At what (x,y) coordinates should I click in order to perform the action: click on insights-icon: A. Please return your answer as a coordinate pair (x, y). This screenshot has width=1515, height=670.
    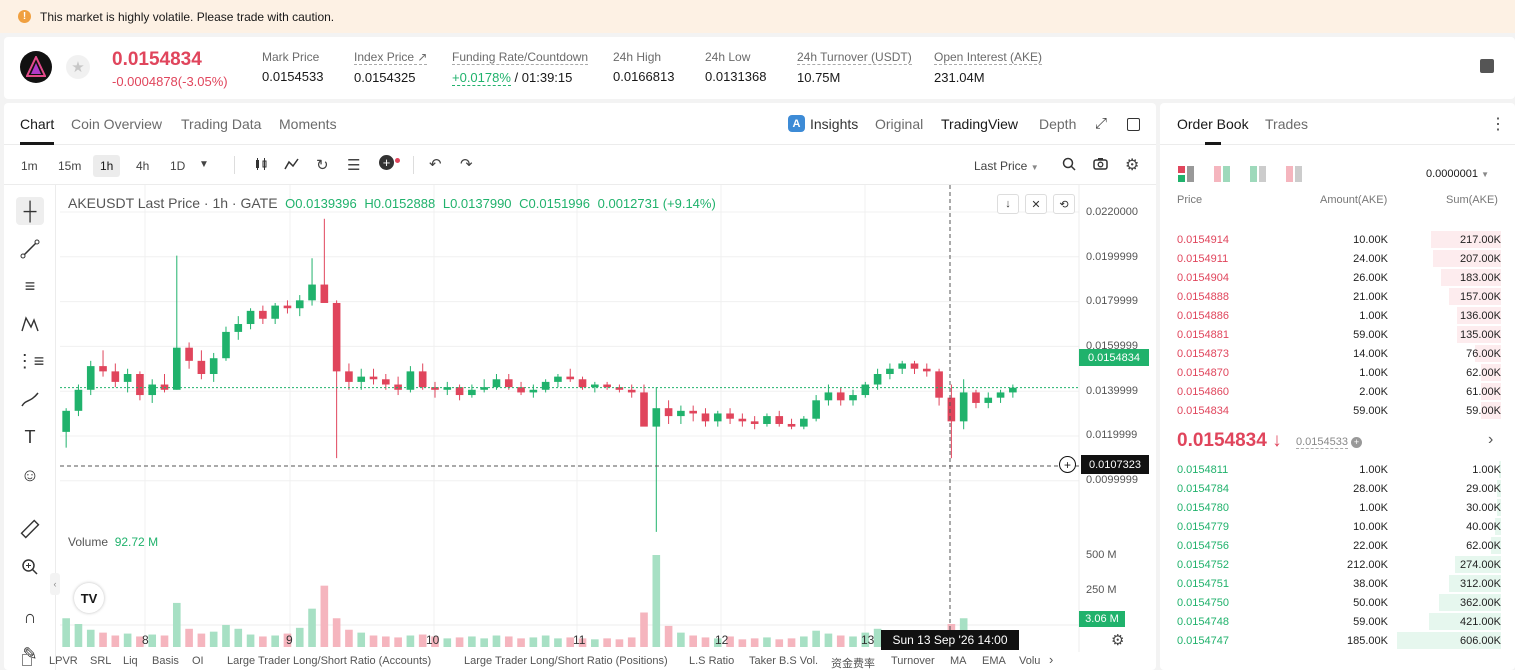
    Looking at the image, I should click on (796, 123).